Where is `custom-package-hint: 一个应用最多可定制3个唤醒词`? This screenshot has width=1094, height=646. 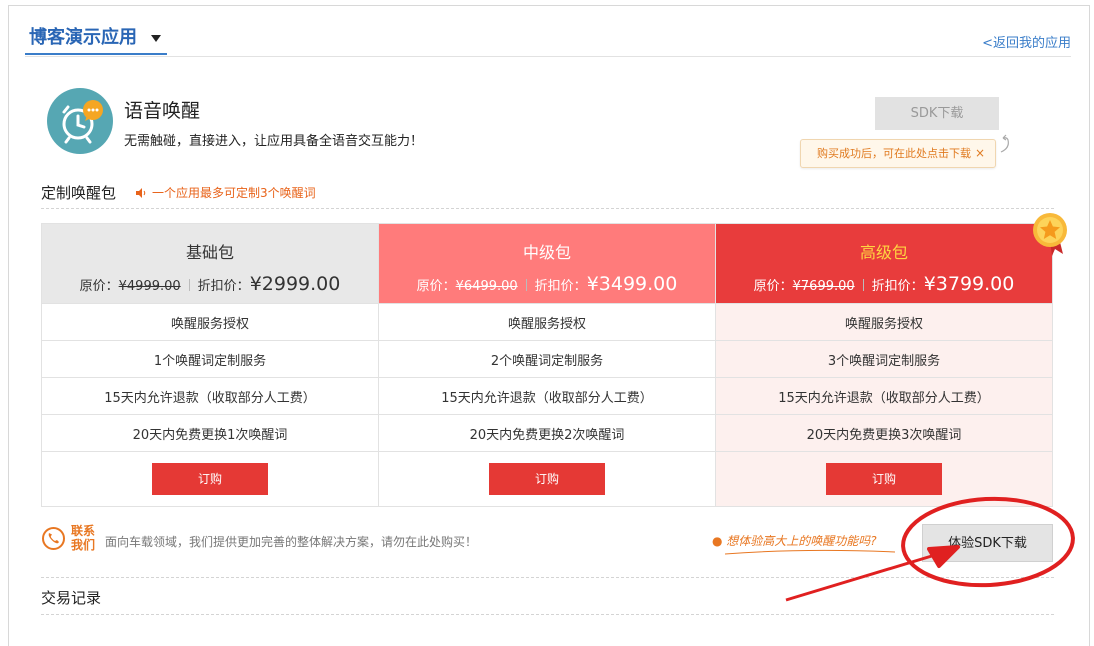 custom-package-hint: 一个应用最多可定制3个唤醒词 is located at coordinates (226, 192).